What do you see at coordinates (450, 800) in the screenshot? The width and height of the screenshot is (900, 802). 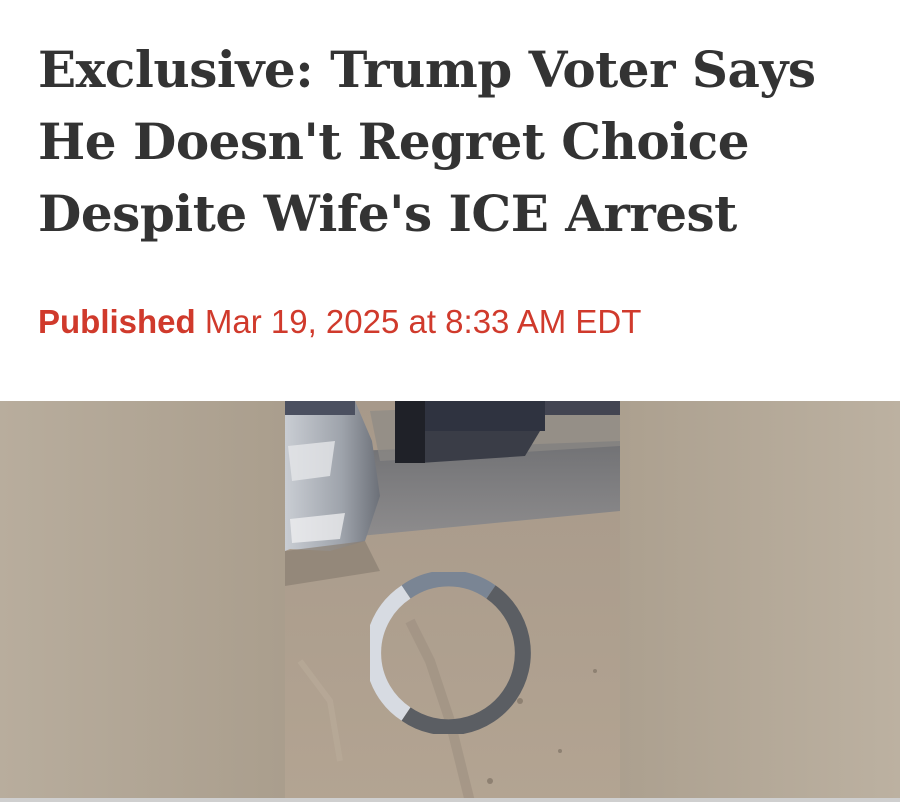 I see `video-progress-track` at bounding box center [450, 800].